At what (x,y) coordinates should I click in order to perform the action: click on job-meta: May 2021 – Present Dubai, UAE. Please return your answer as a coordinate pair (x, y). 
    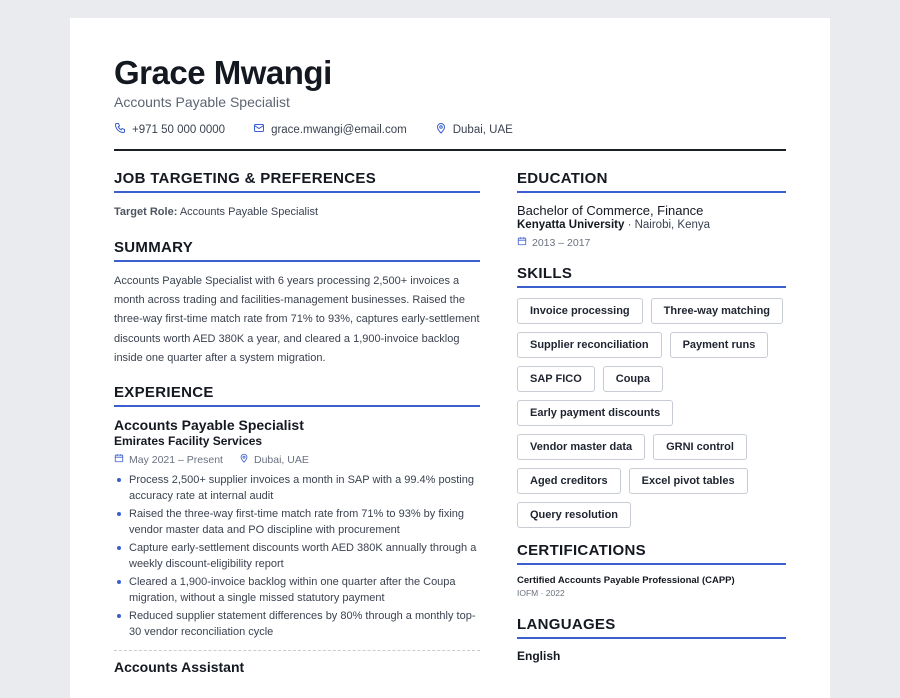
    Looking at the image, I should click on (297, 459).